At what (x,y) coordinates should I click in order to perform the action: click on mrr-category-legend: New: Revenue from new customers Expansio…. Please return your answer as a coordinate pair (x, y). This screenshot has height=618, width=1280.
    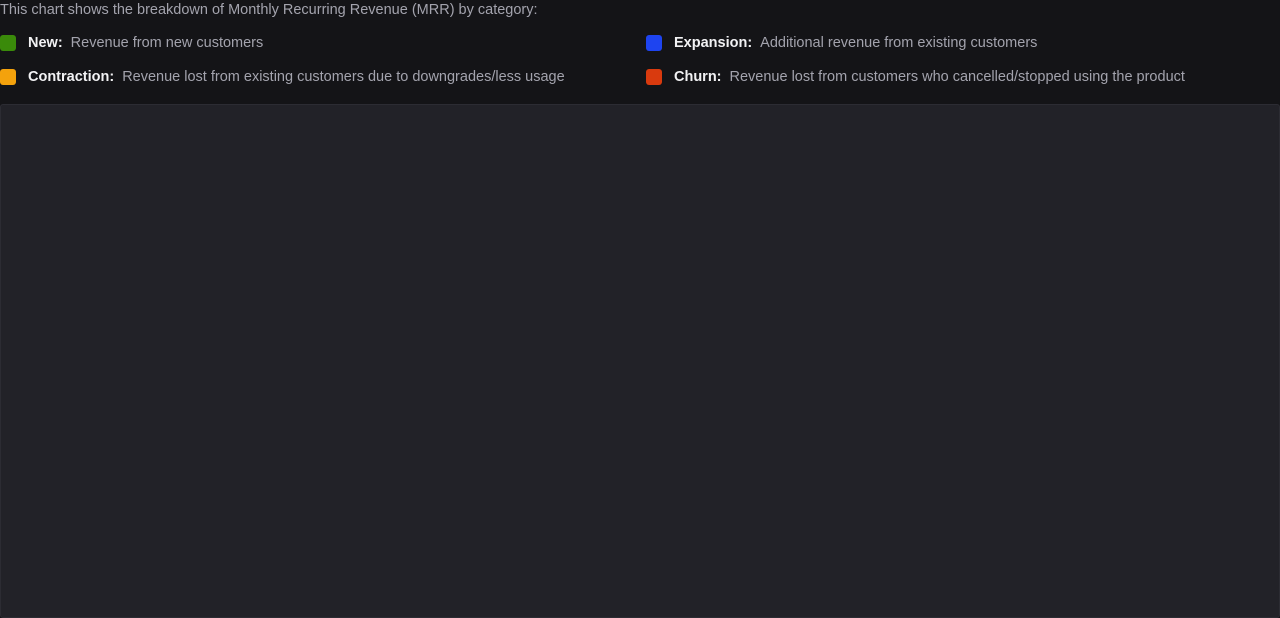
    Looking at the image, I should click on (640, 64).